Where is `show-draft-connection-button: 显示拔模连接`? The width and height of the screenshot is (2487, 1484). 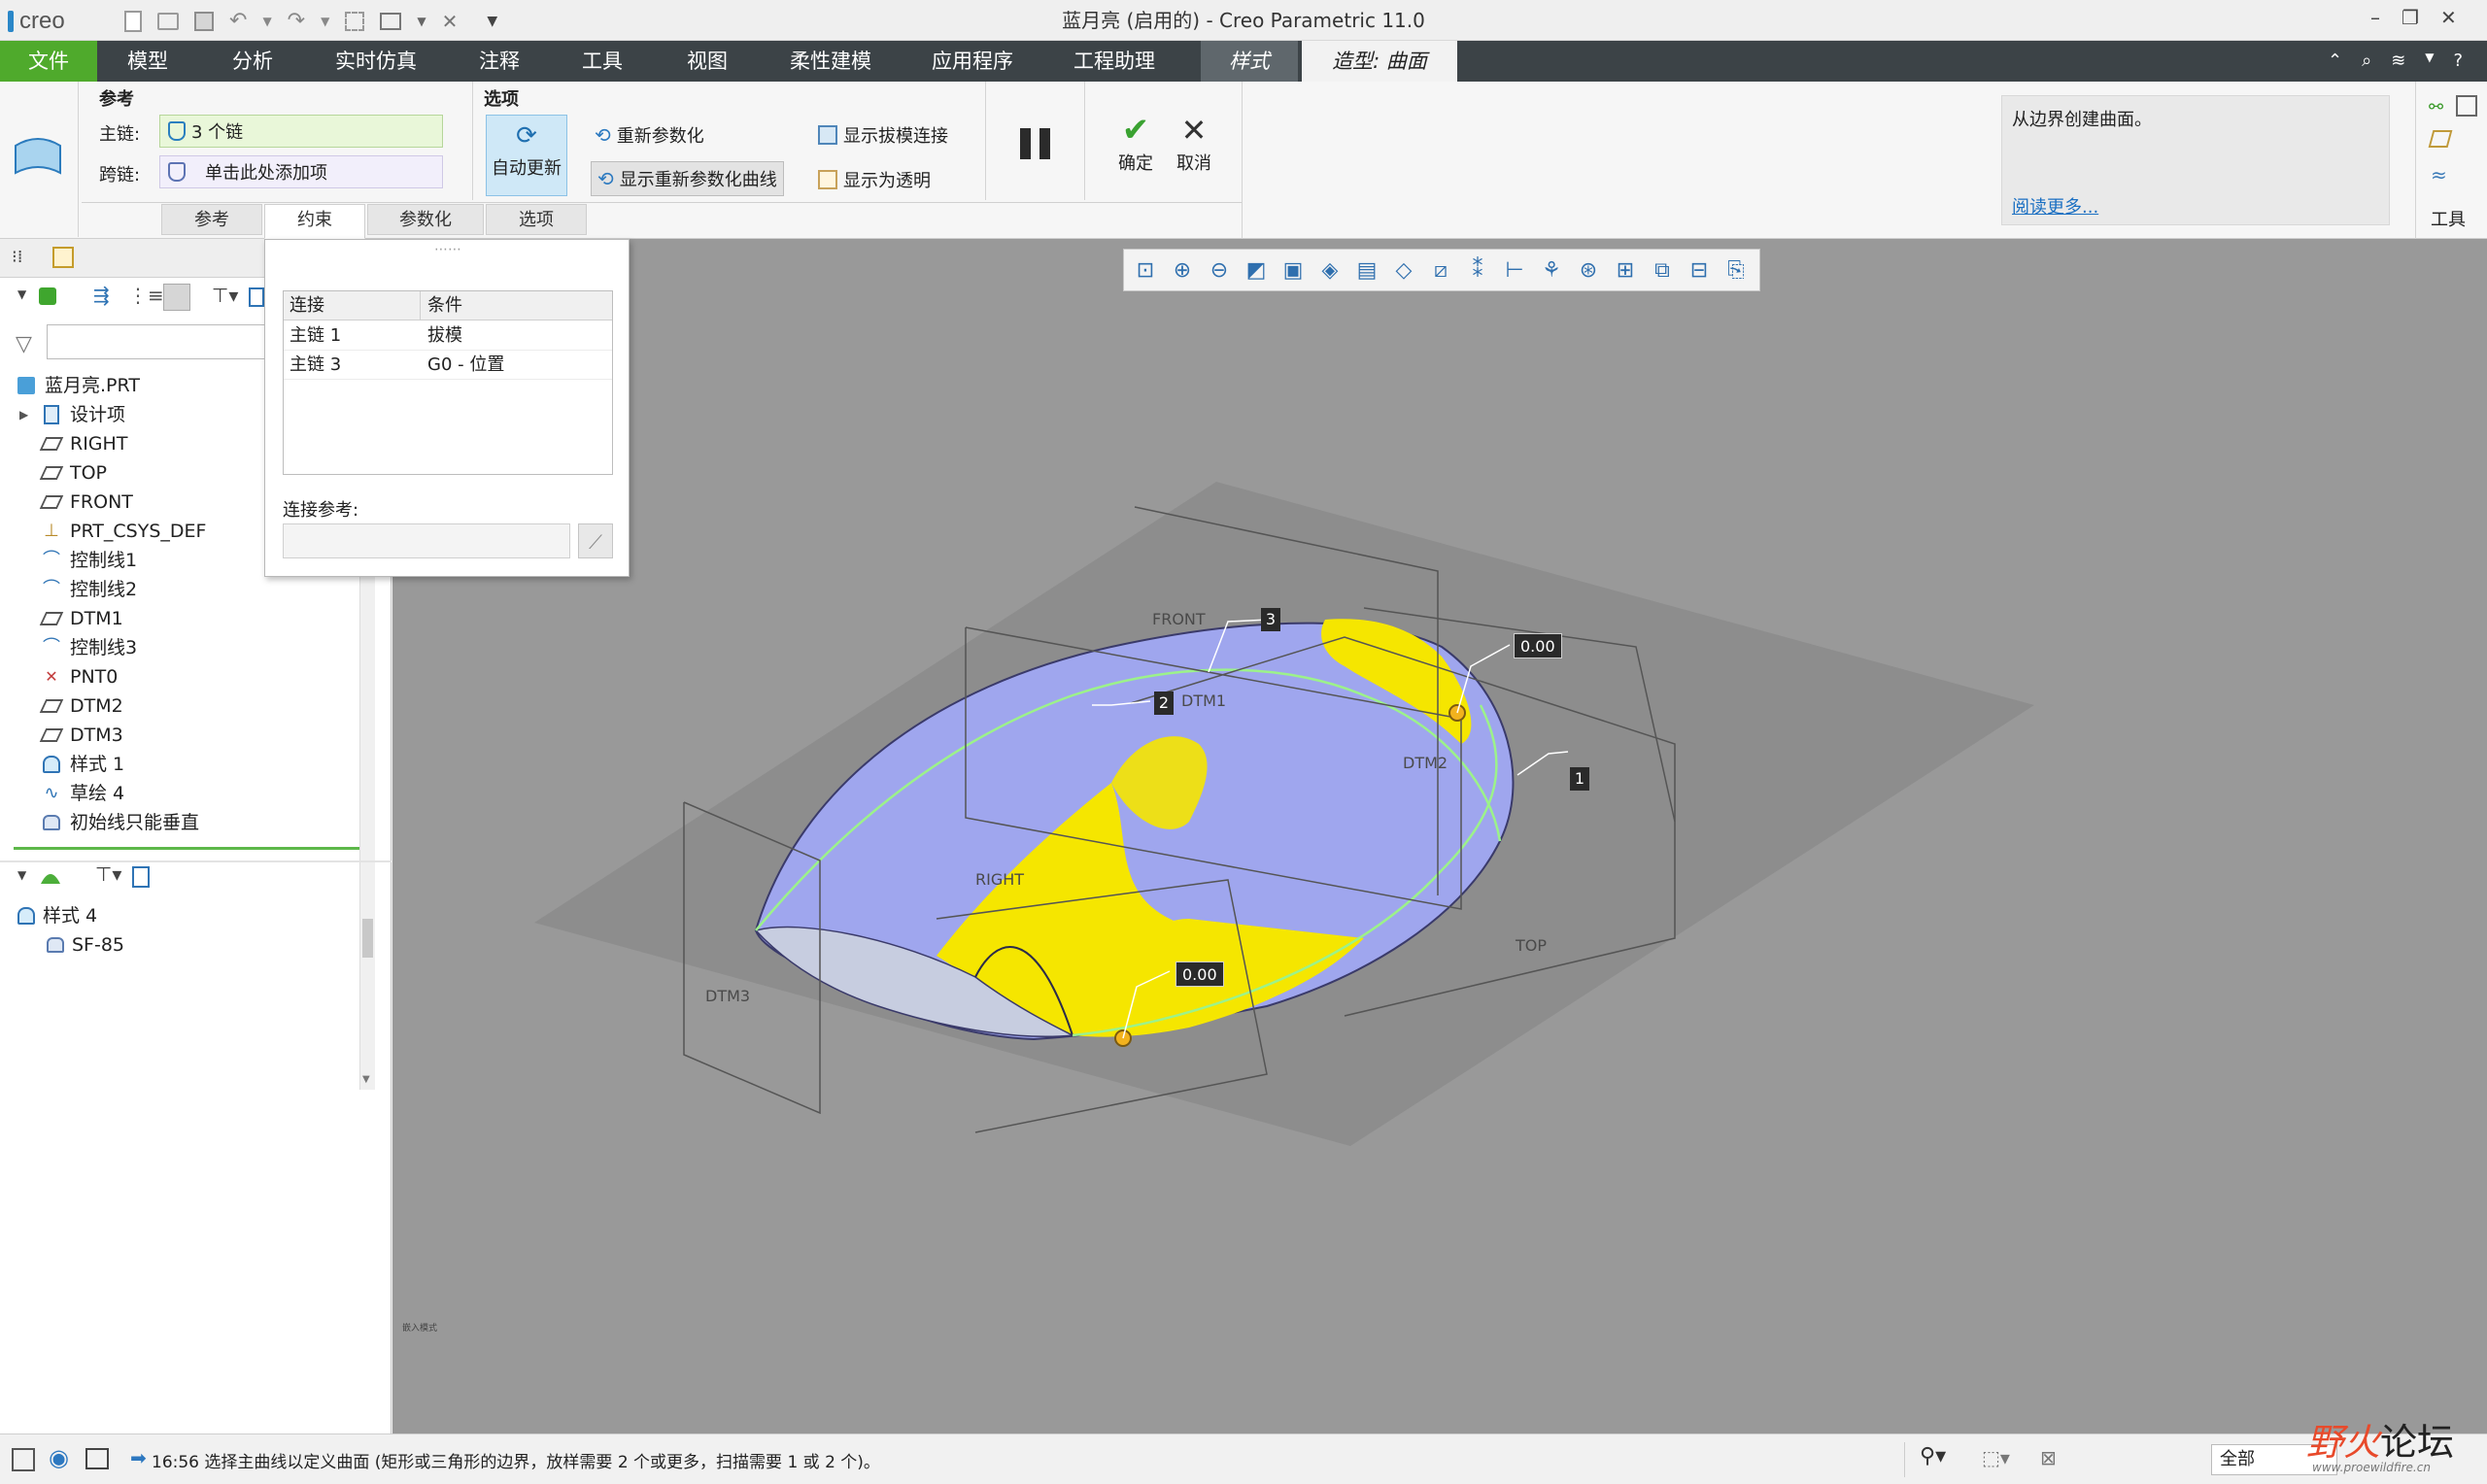 show-draft-connection-button: 显示拔模连接 is located at coordinates (883, 135).